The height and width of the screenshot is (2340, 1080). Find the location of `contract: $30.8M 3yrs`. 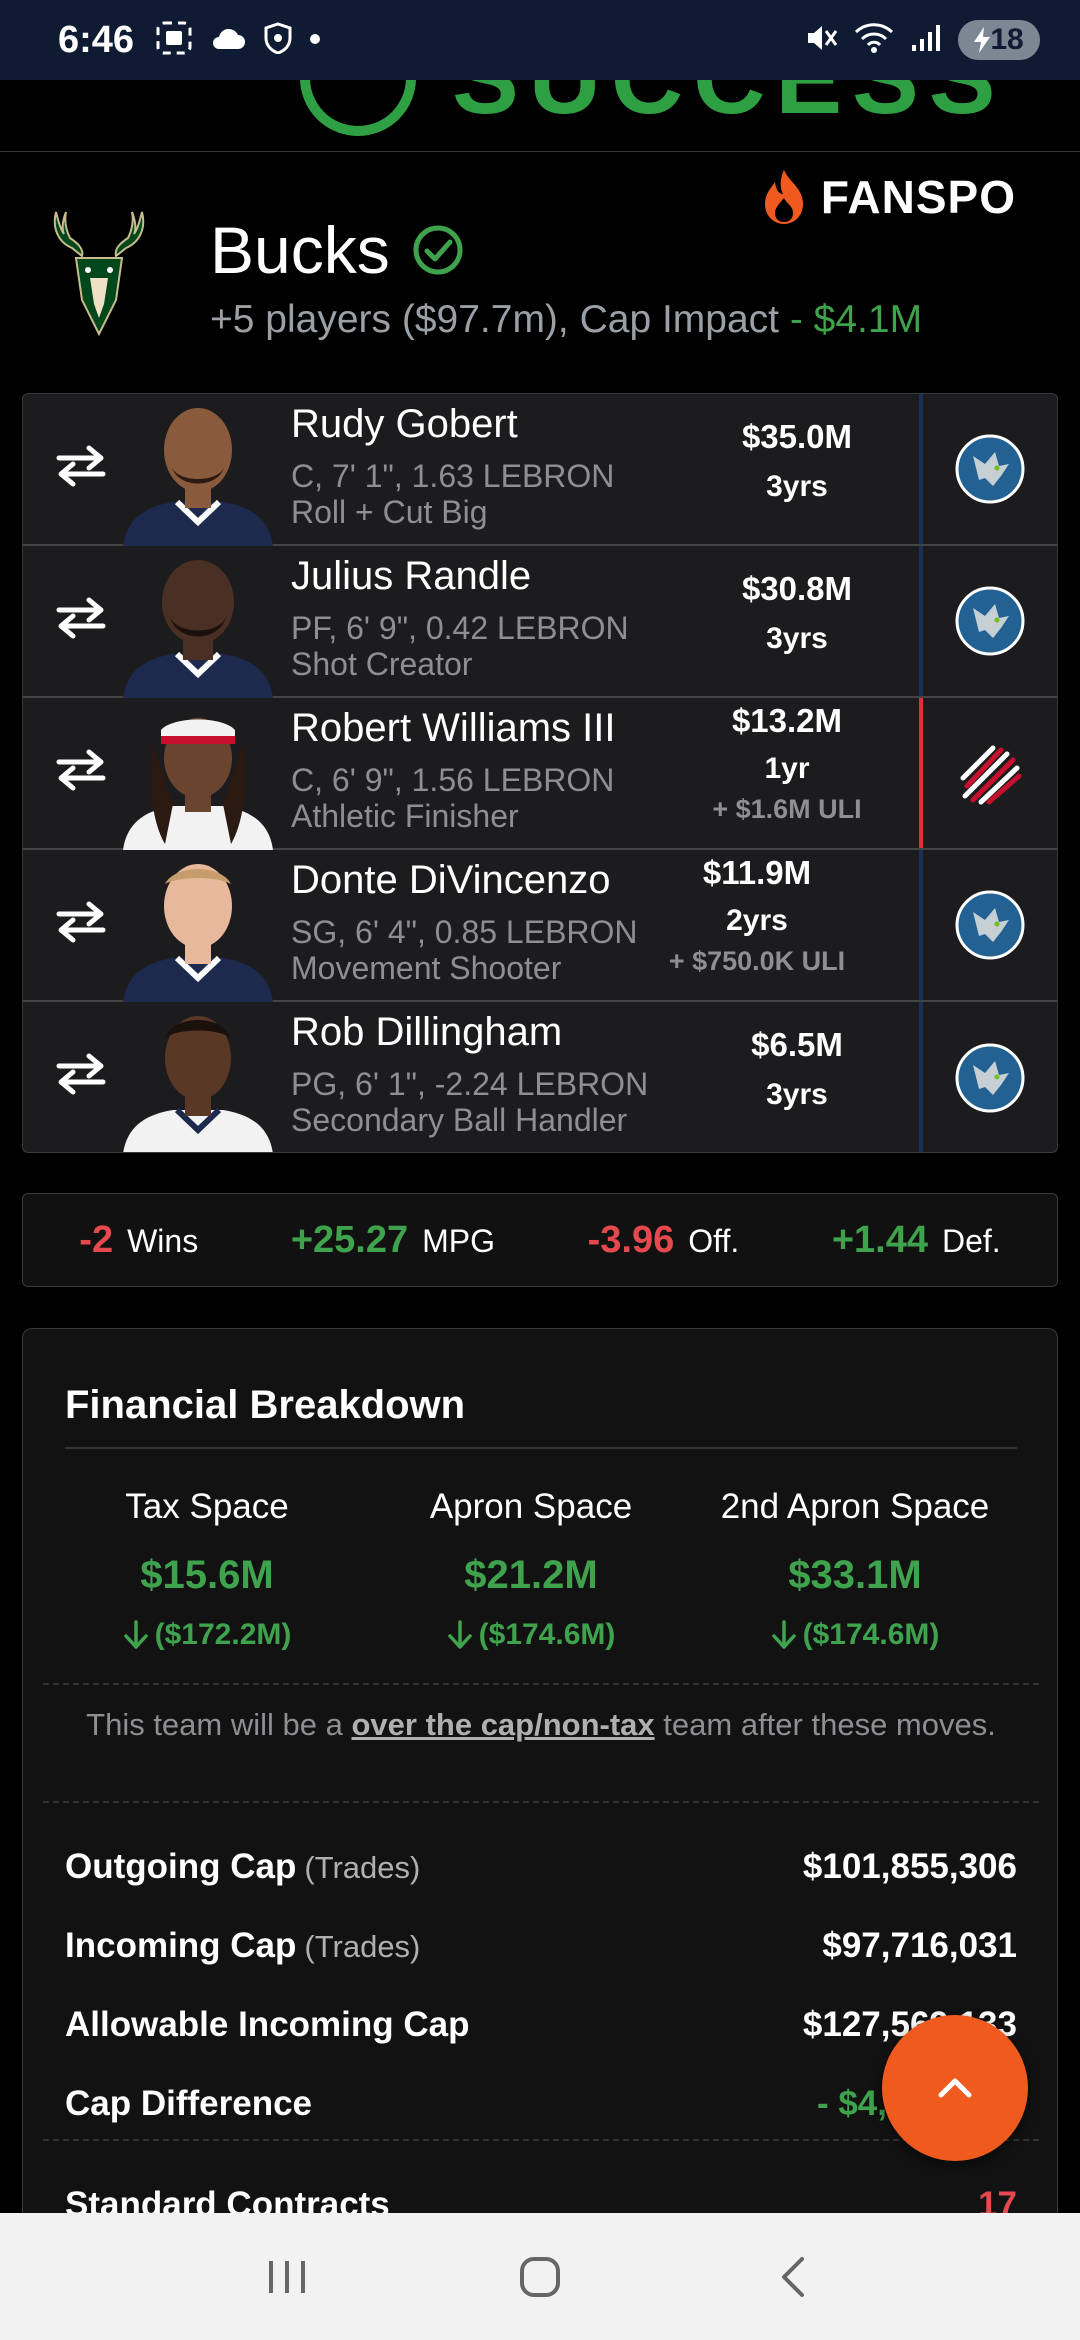

contract: $30.8M 3yrs is located at coordinates (797, 613).